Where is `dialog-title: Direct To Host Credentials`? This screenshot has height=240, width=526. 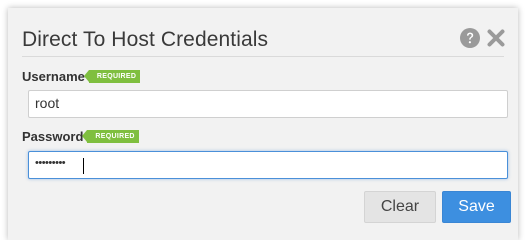 dialog-title: Direct To Host Credentials is located at coordinates (145, 39).